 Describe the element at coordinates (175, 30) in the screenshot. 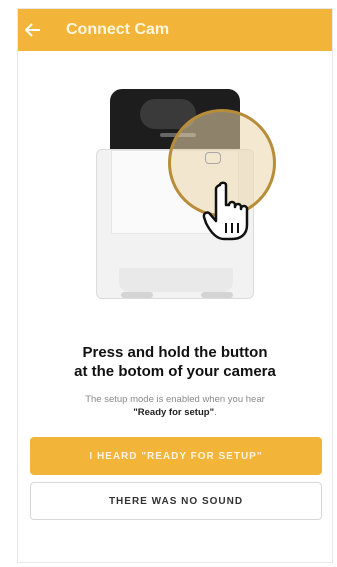

I see `app-bar: Connect Cam` at that location.